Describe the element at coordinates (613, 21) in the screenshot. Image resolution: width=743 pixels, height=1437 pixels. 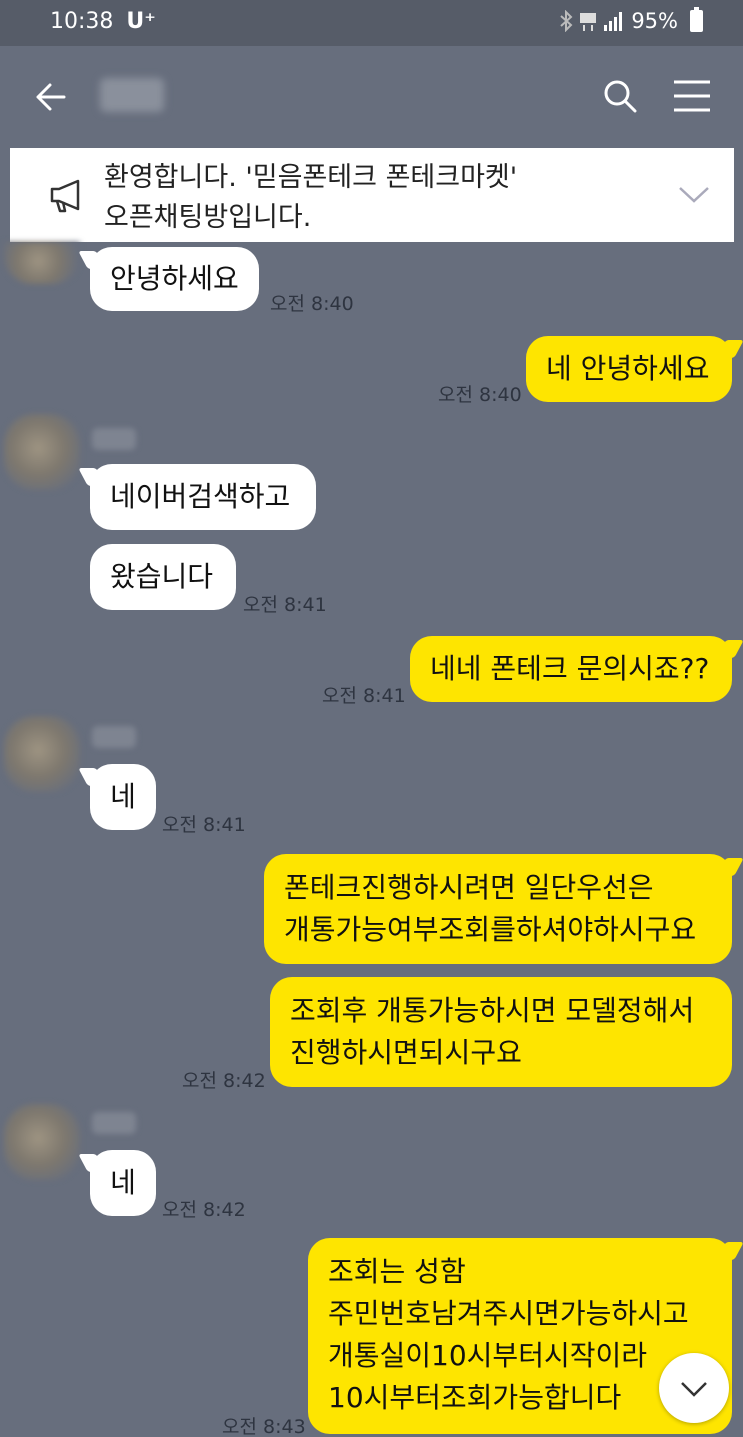
I see `signal-icon` at that location.